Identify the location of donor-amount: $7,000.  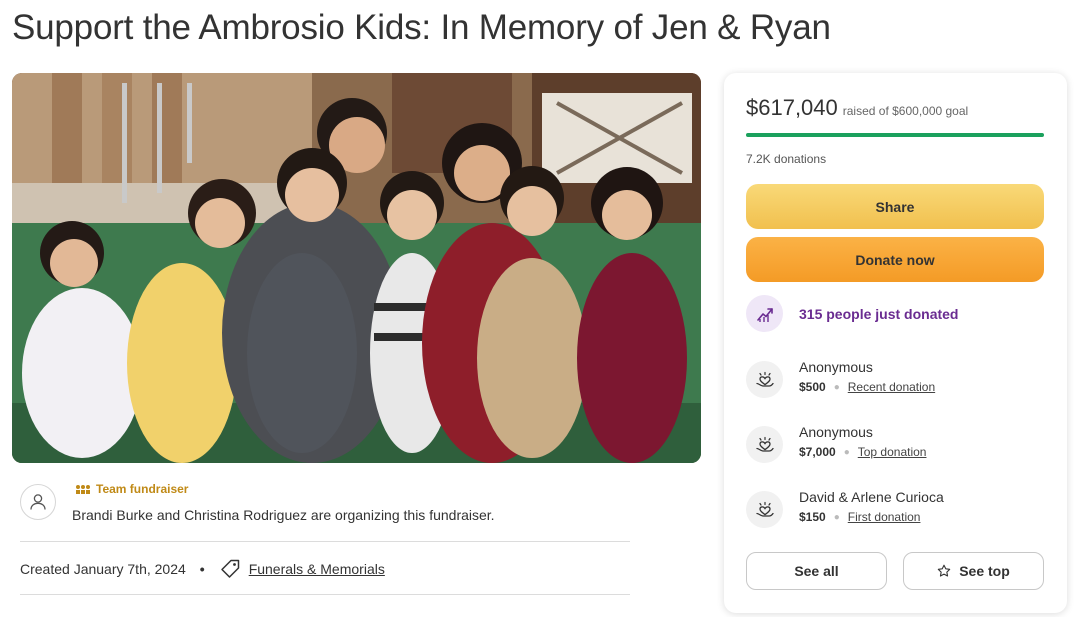
(817, 452).